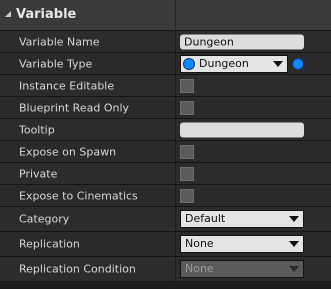  I want to click on variable-type-dropdown: Dungeon, so click(234, 63).